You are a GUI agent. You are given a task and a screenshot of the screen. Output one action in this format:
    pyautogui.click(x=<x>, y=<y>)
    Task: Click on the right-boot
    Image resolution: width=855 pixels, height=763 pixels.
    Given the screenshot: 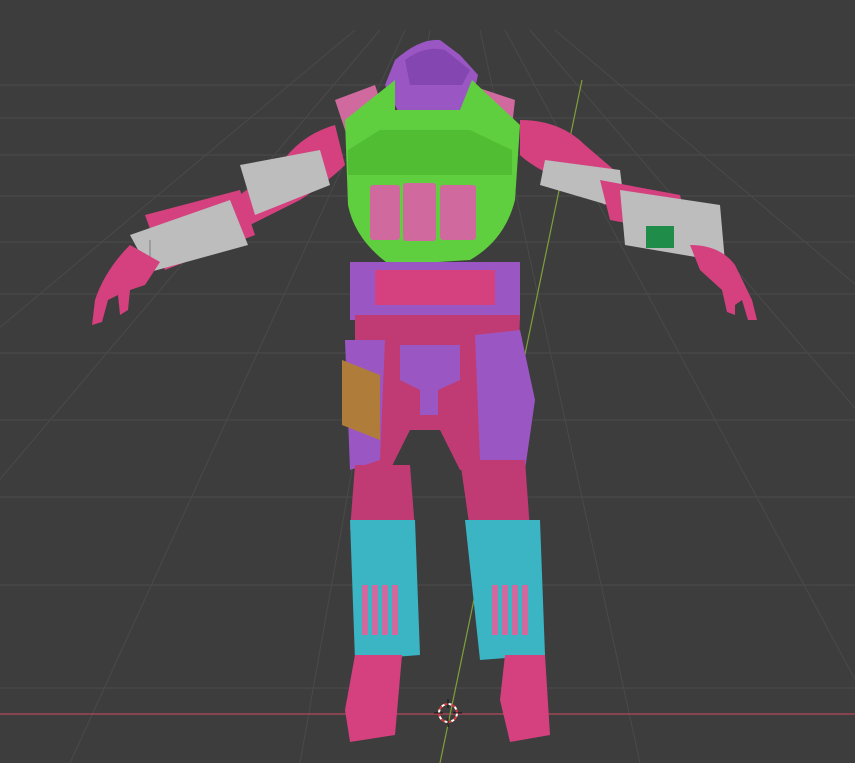 What is the action you would take?
    pyautogui.click(x=525, y=698)
    